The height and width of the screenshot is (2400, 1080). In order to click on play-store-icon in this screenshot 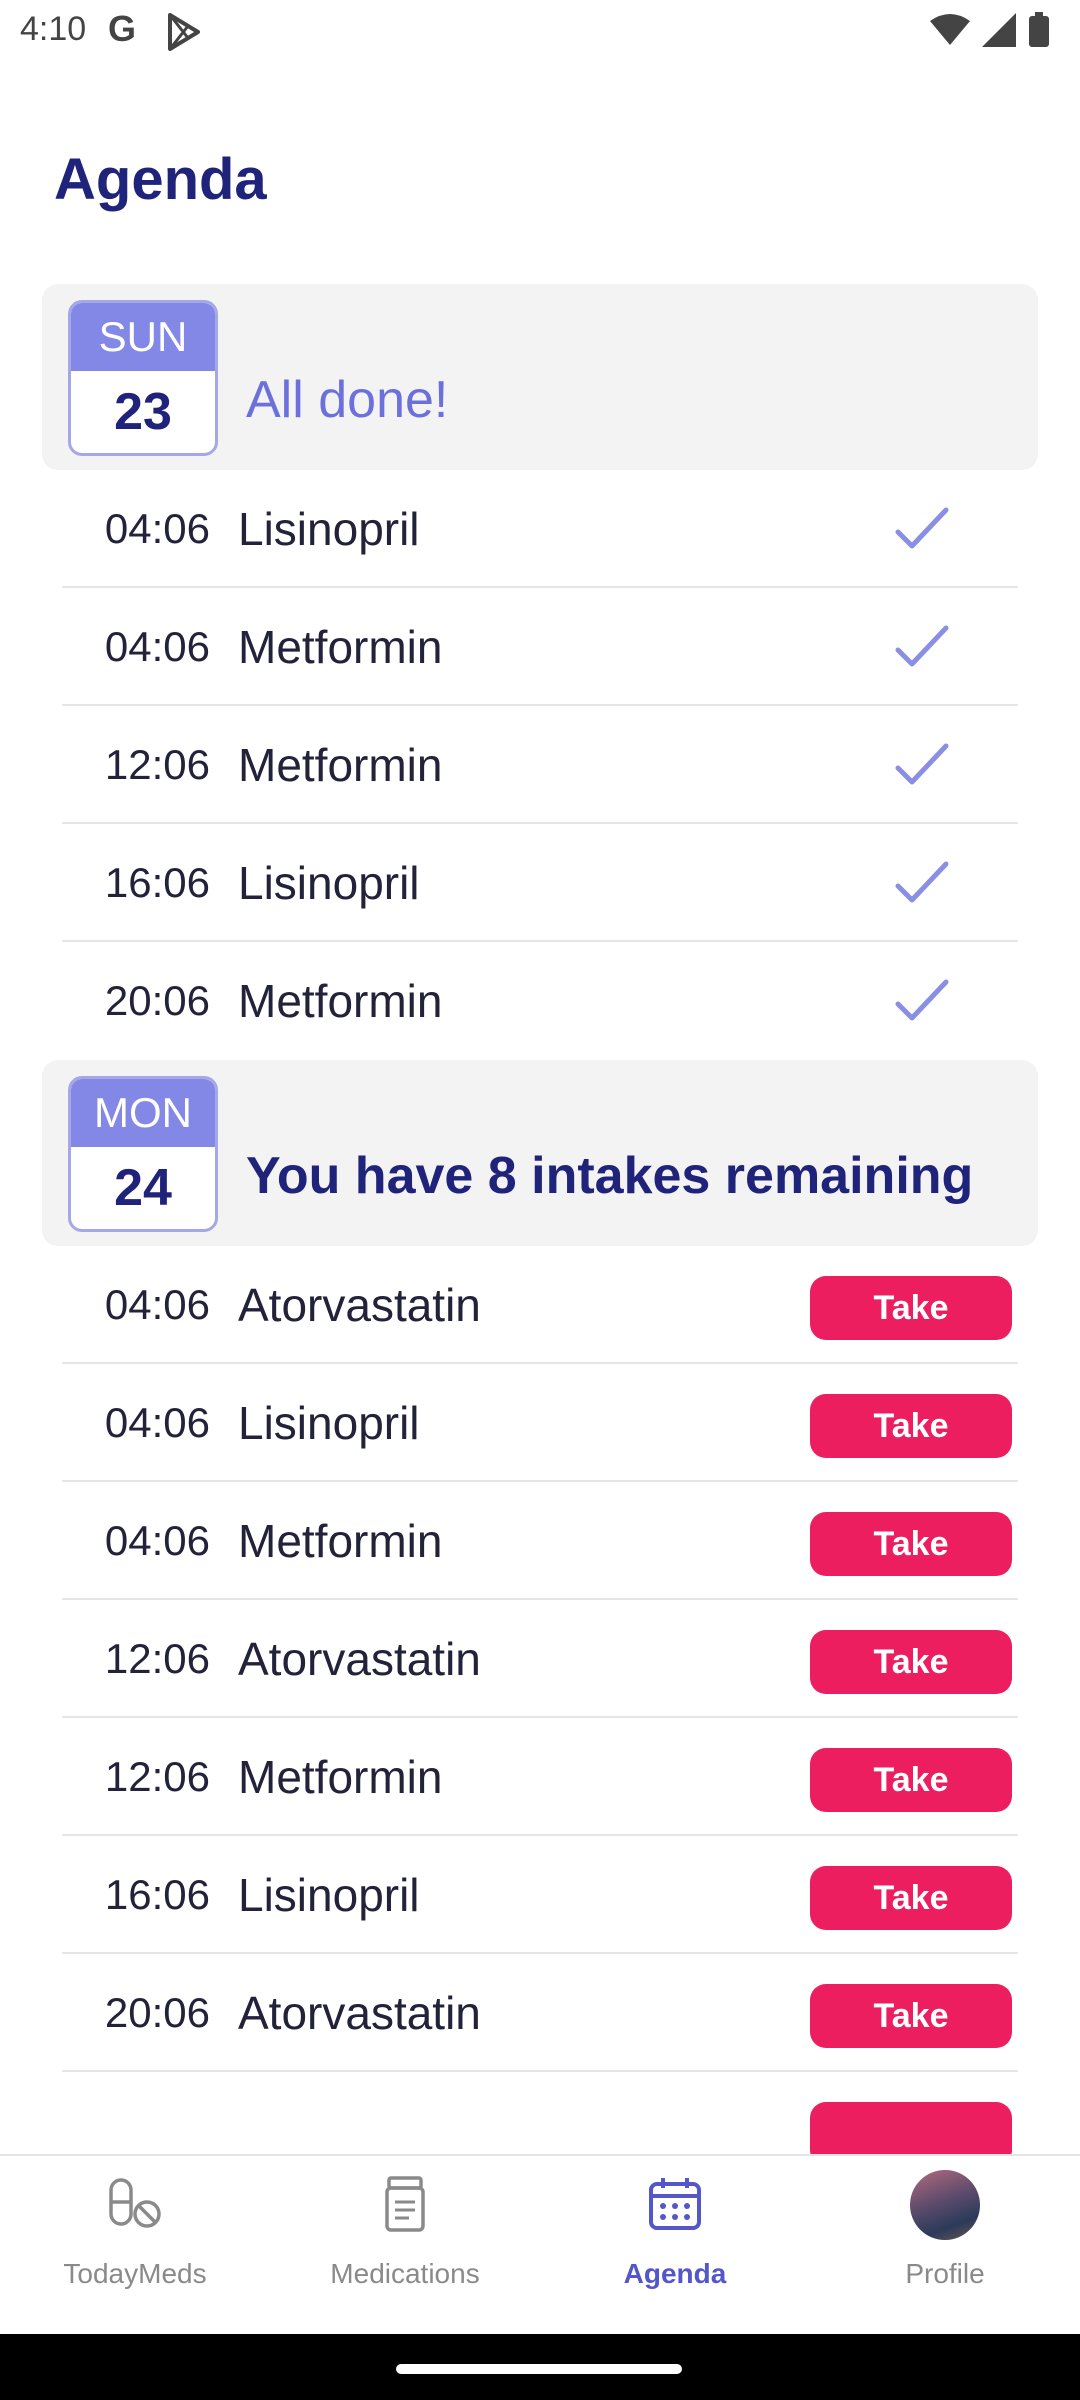, I will do `click(184, 32)`.